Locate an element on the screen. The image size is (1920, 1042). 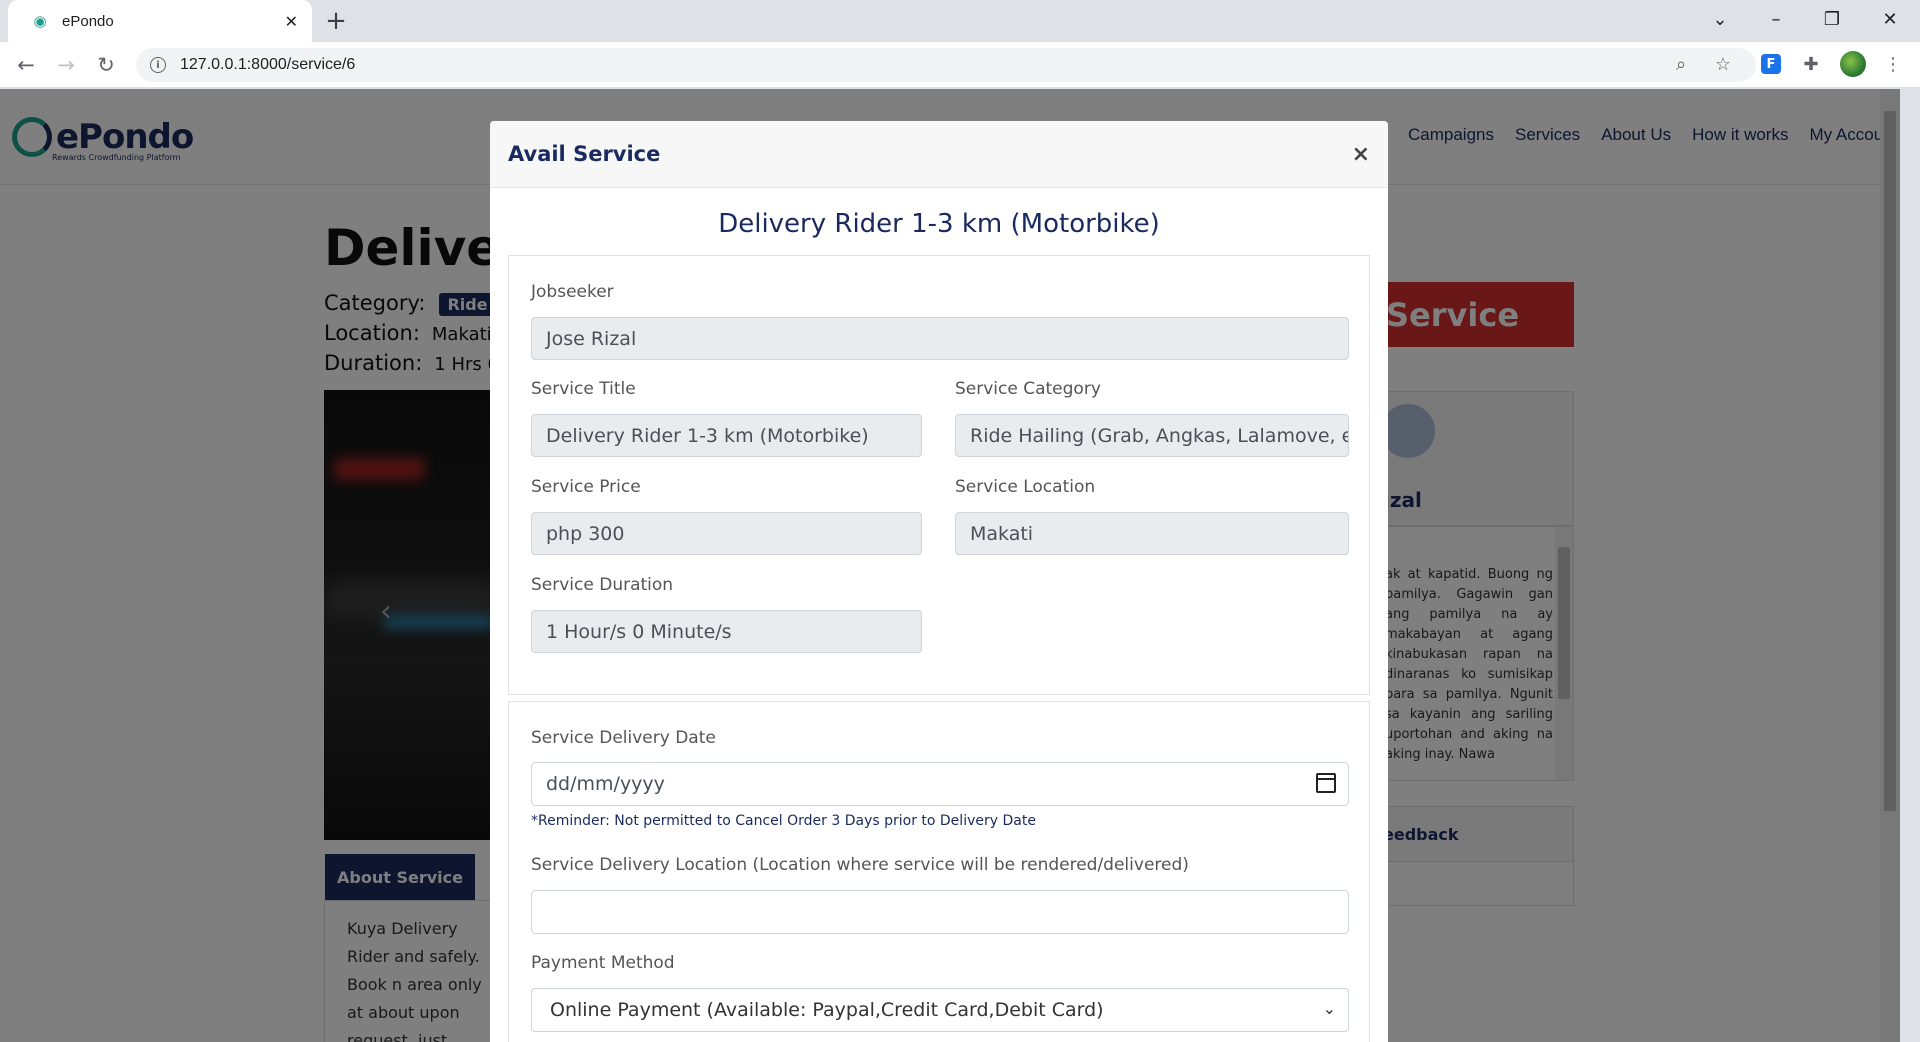
modal-header: Avail Service × is located at coordinates (939, 154).